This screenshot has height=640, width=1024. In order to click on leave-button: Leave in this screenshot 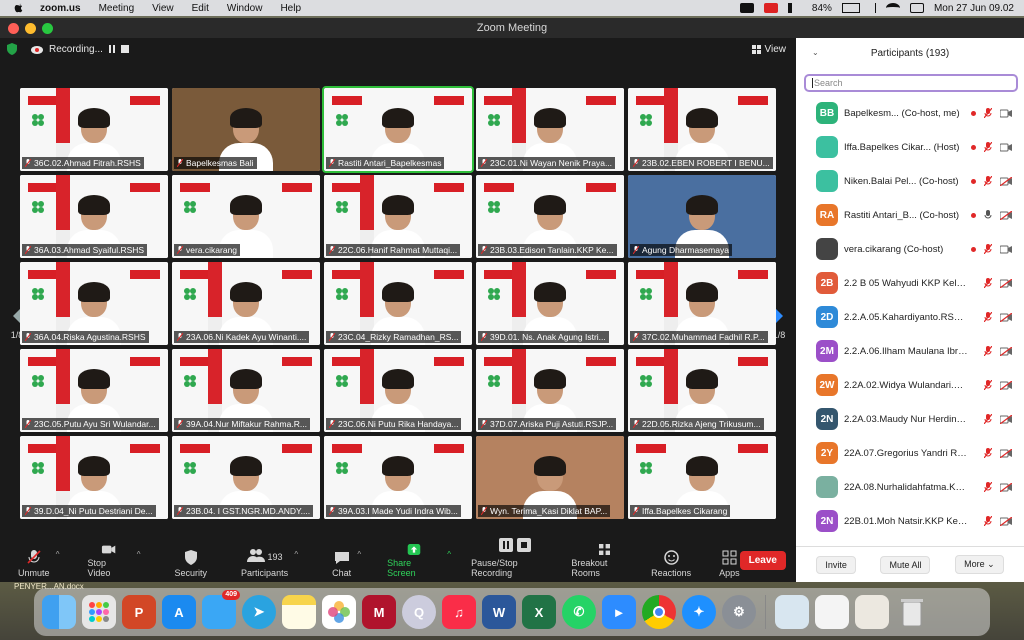, I will do `click(762, 560)`.